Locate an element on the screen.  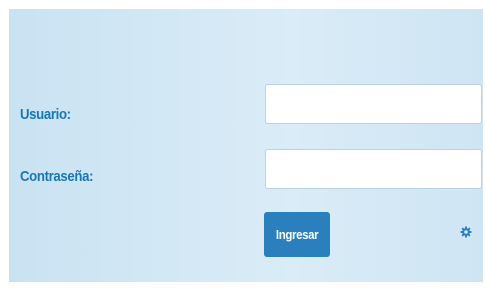
submit-button: Ingresar is located at coordinates (297, 234).